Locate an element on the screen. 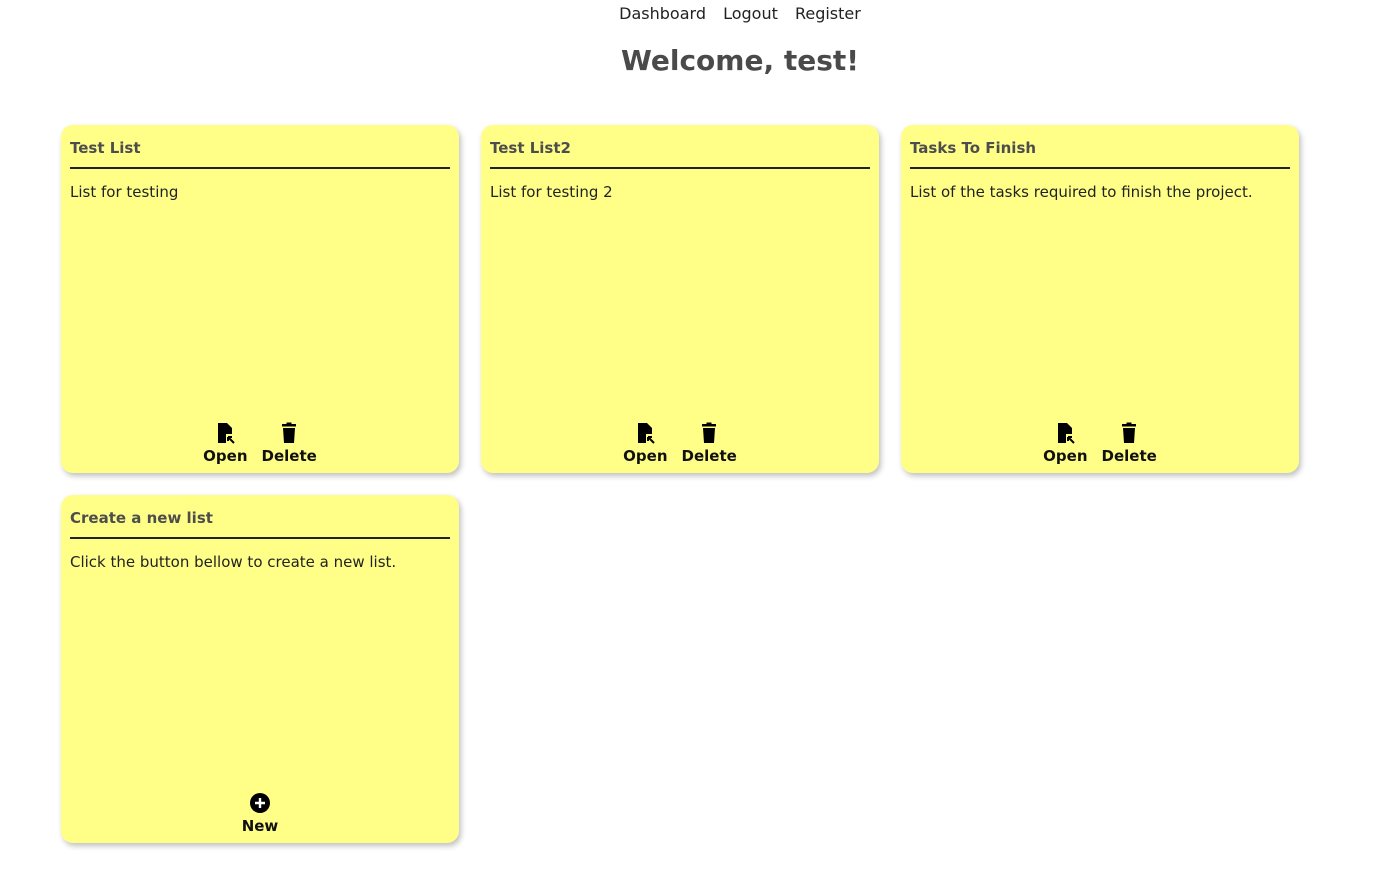 The width and height of the screenshot is (1382, 869). nav-register-link: Register is located at coordinates (828, 14).